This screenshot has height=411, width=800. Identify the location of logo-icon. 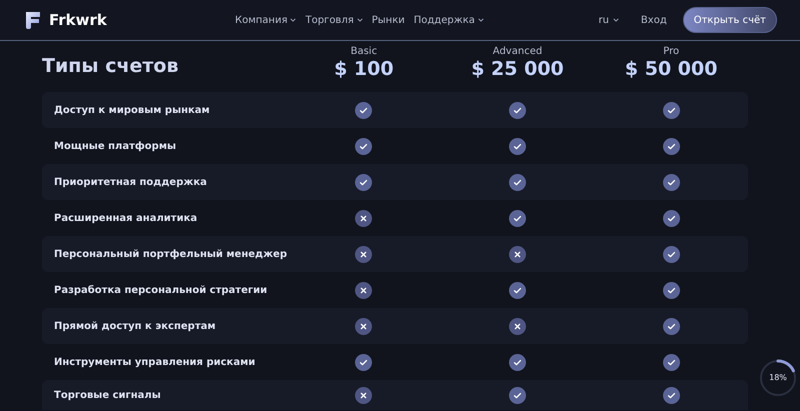
(33, 20).